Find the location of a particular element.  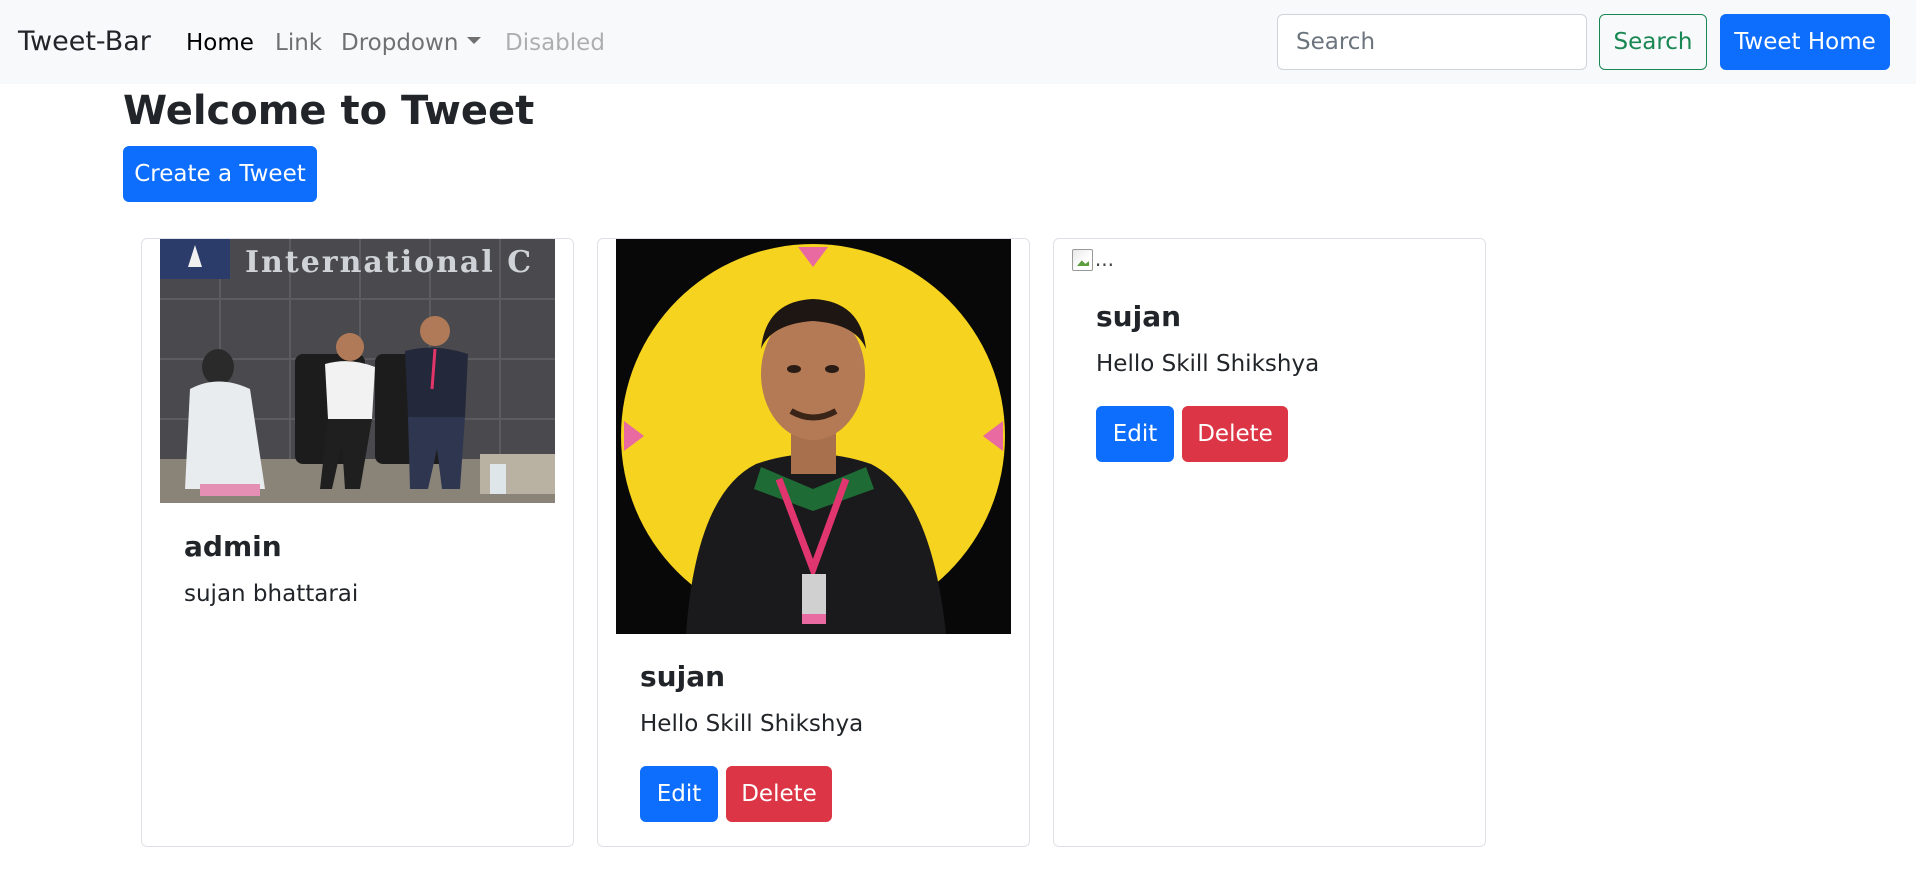

search-button: Search is located at coordinates (1653, 42).